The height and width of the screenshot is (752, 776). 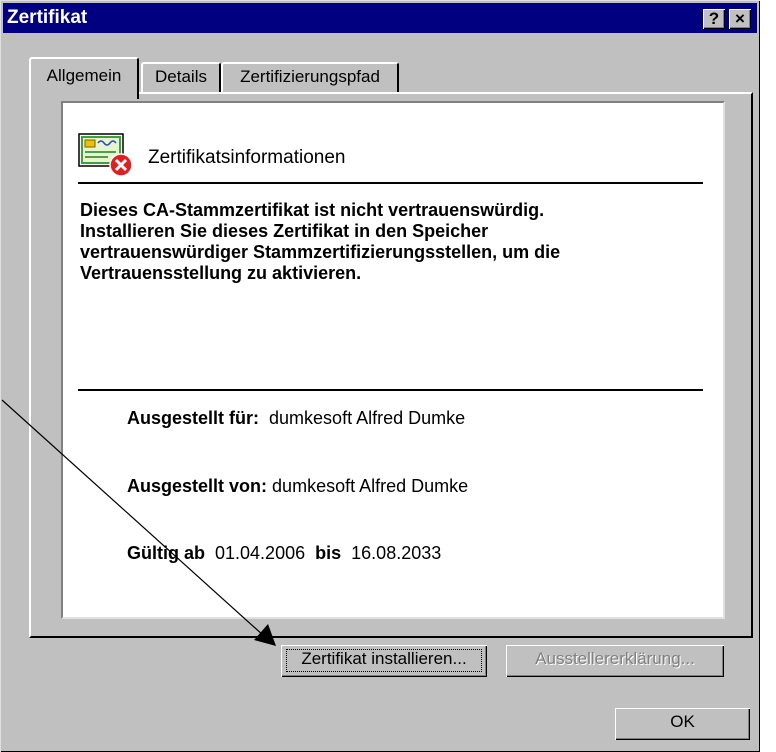 What do you see at coordinates (166, 553) in the screenshot?
I see `valid-from-label: Gültig ab` at bounding box center [166, 553].